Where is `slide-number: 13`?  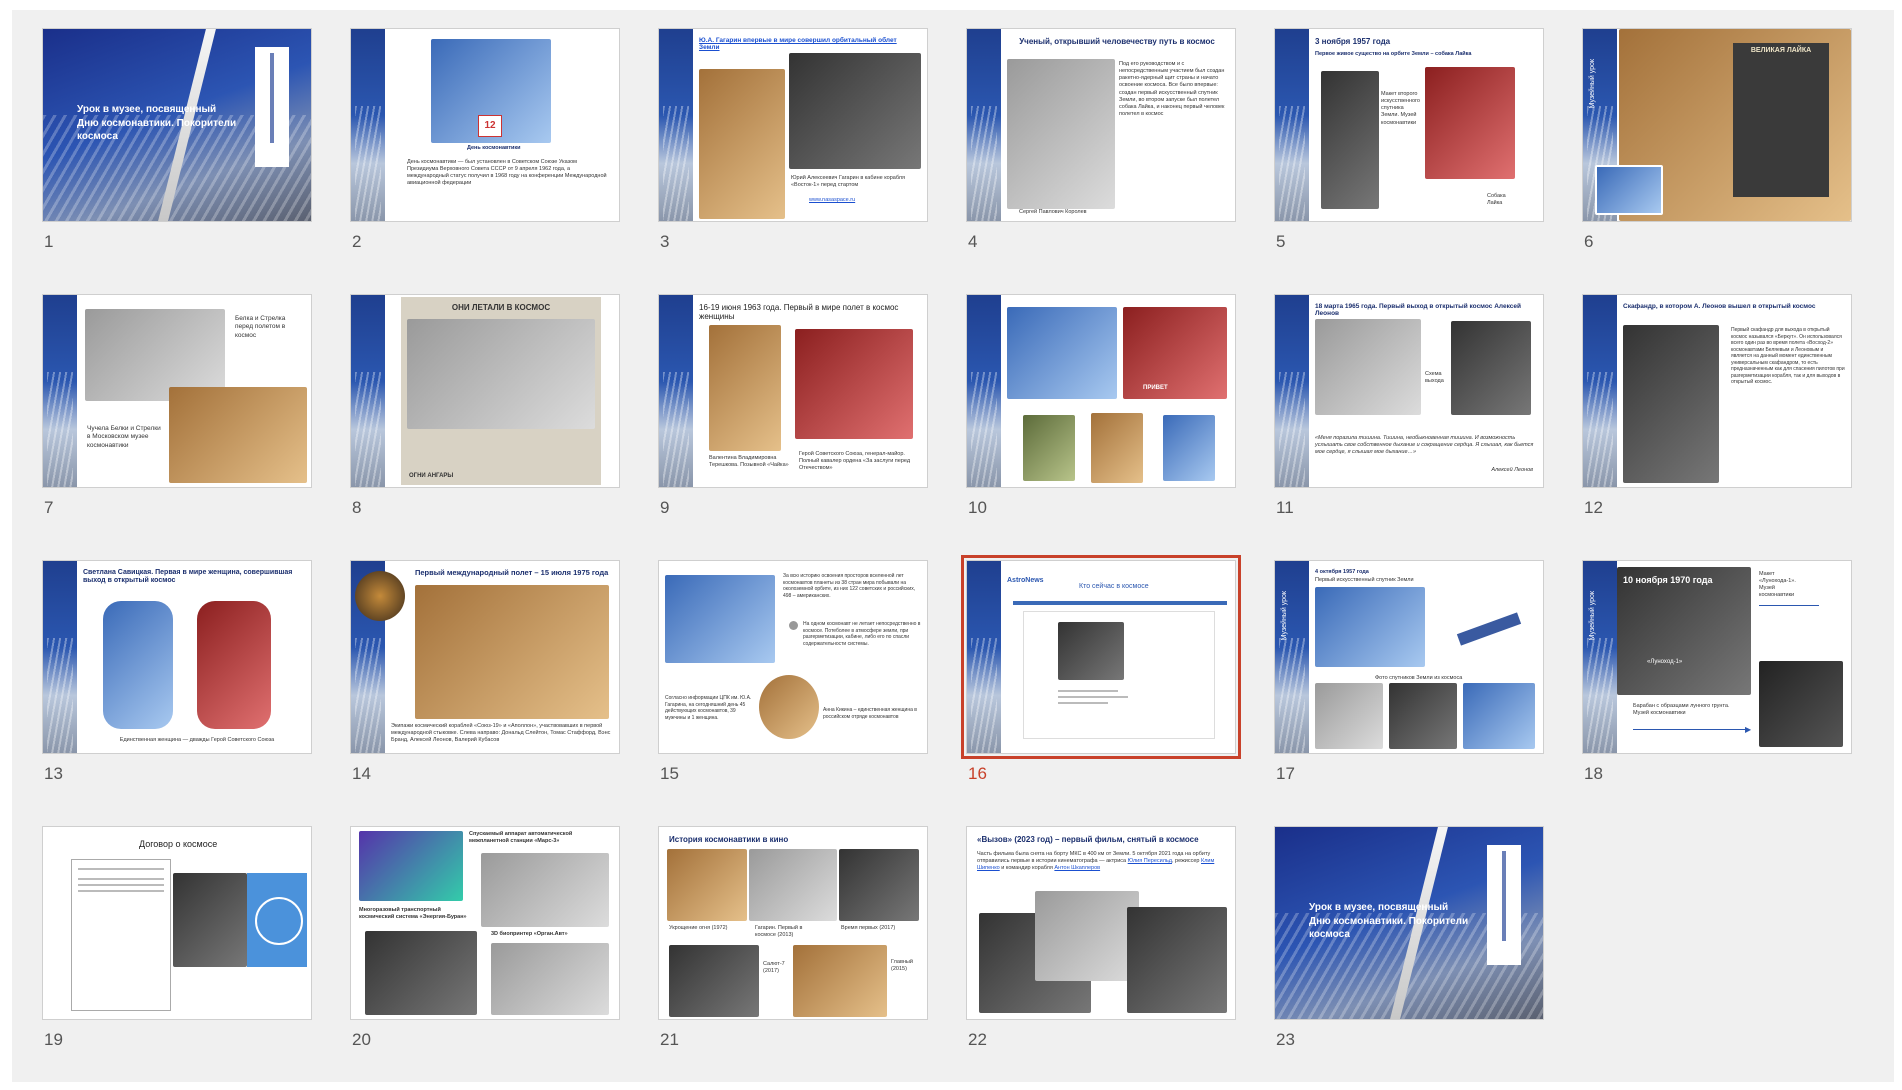
slide-number: 13 is located at coordinates (53, 773).